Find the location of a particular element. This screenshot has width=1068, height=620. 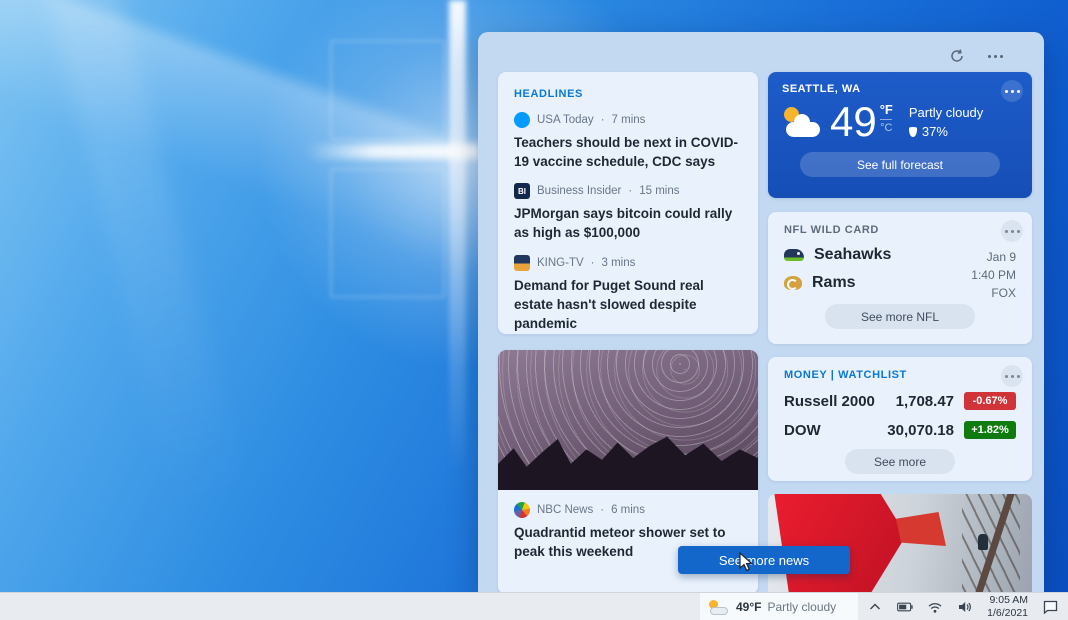

news-time: 6 mins is located at coordinates (628, 510).